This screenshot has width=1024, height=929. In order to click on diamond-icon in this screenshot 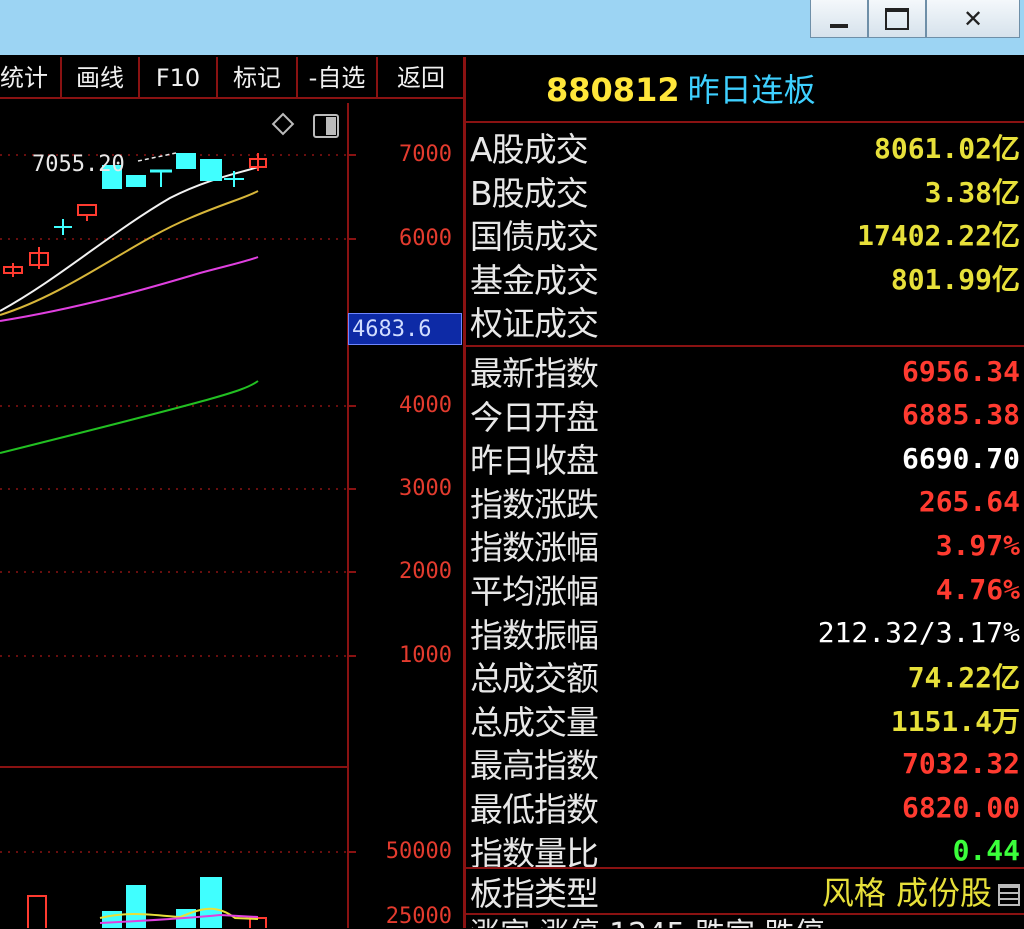, I will do `click(283, 124)`.